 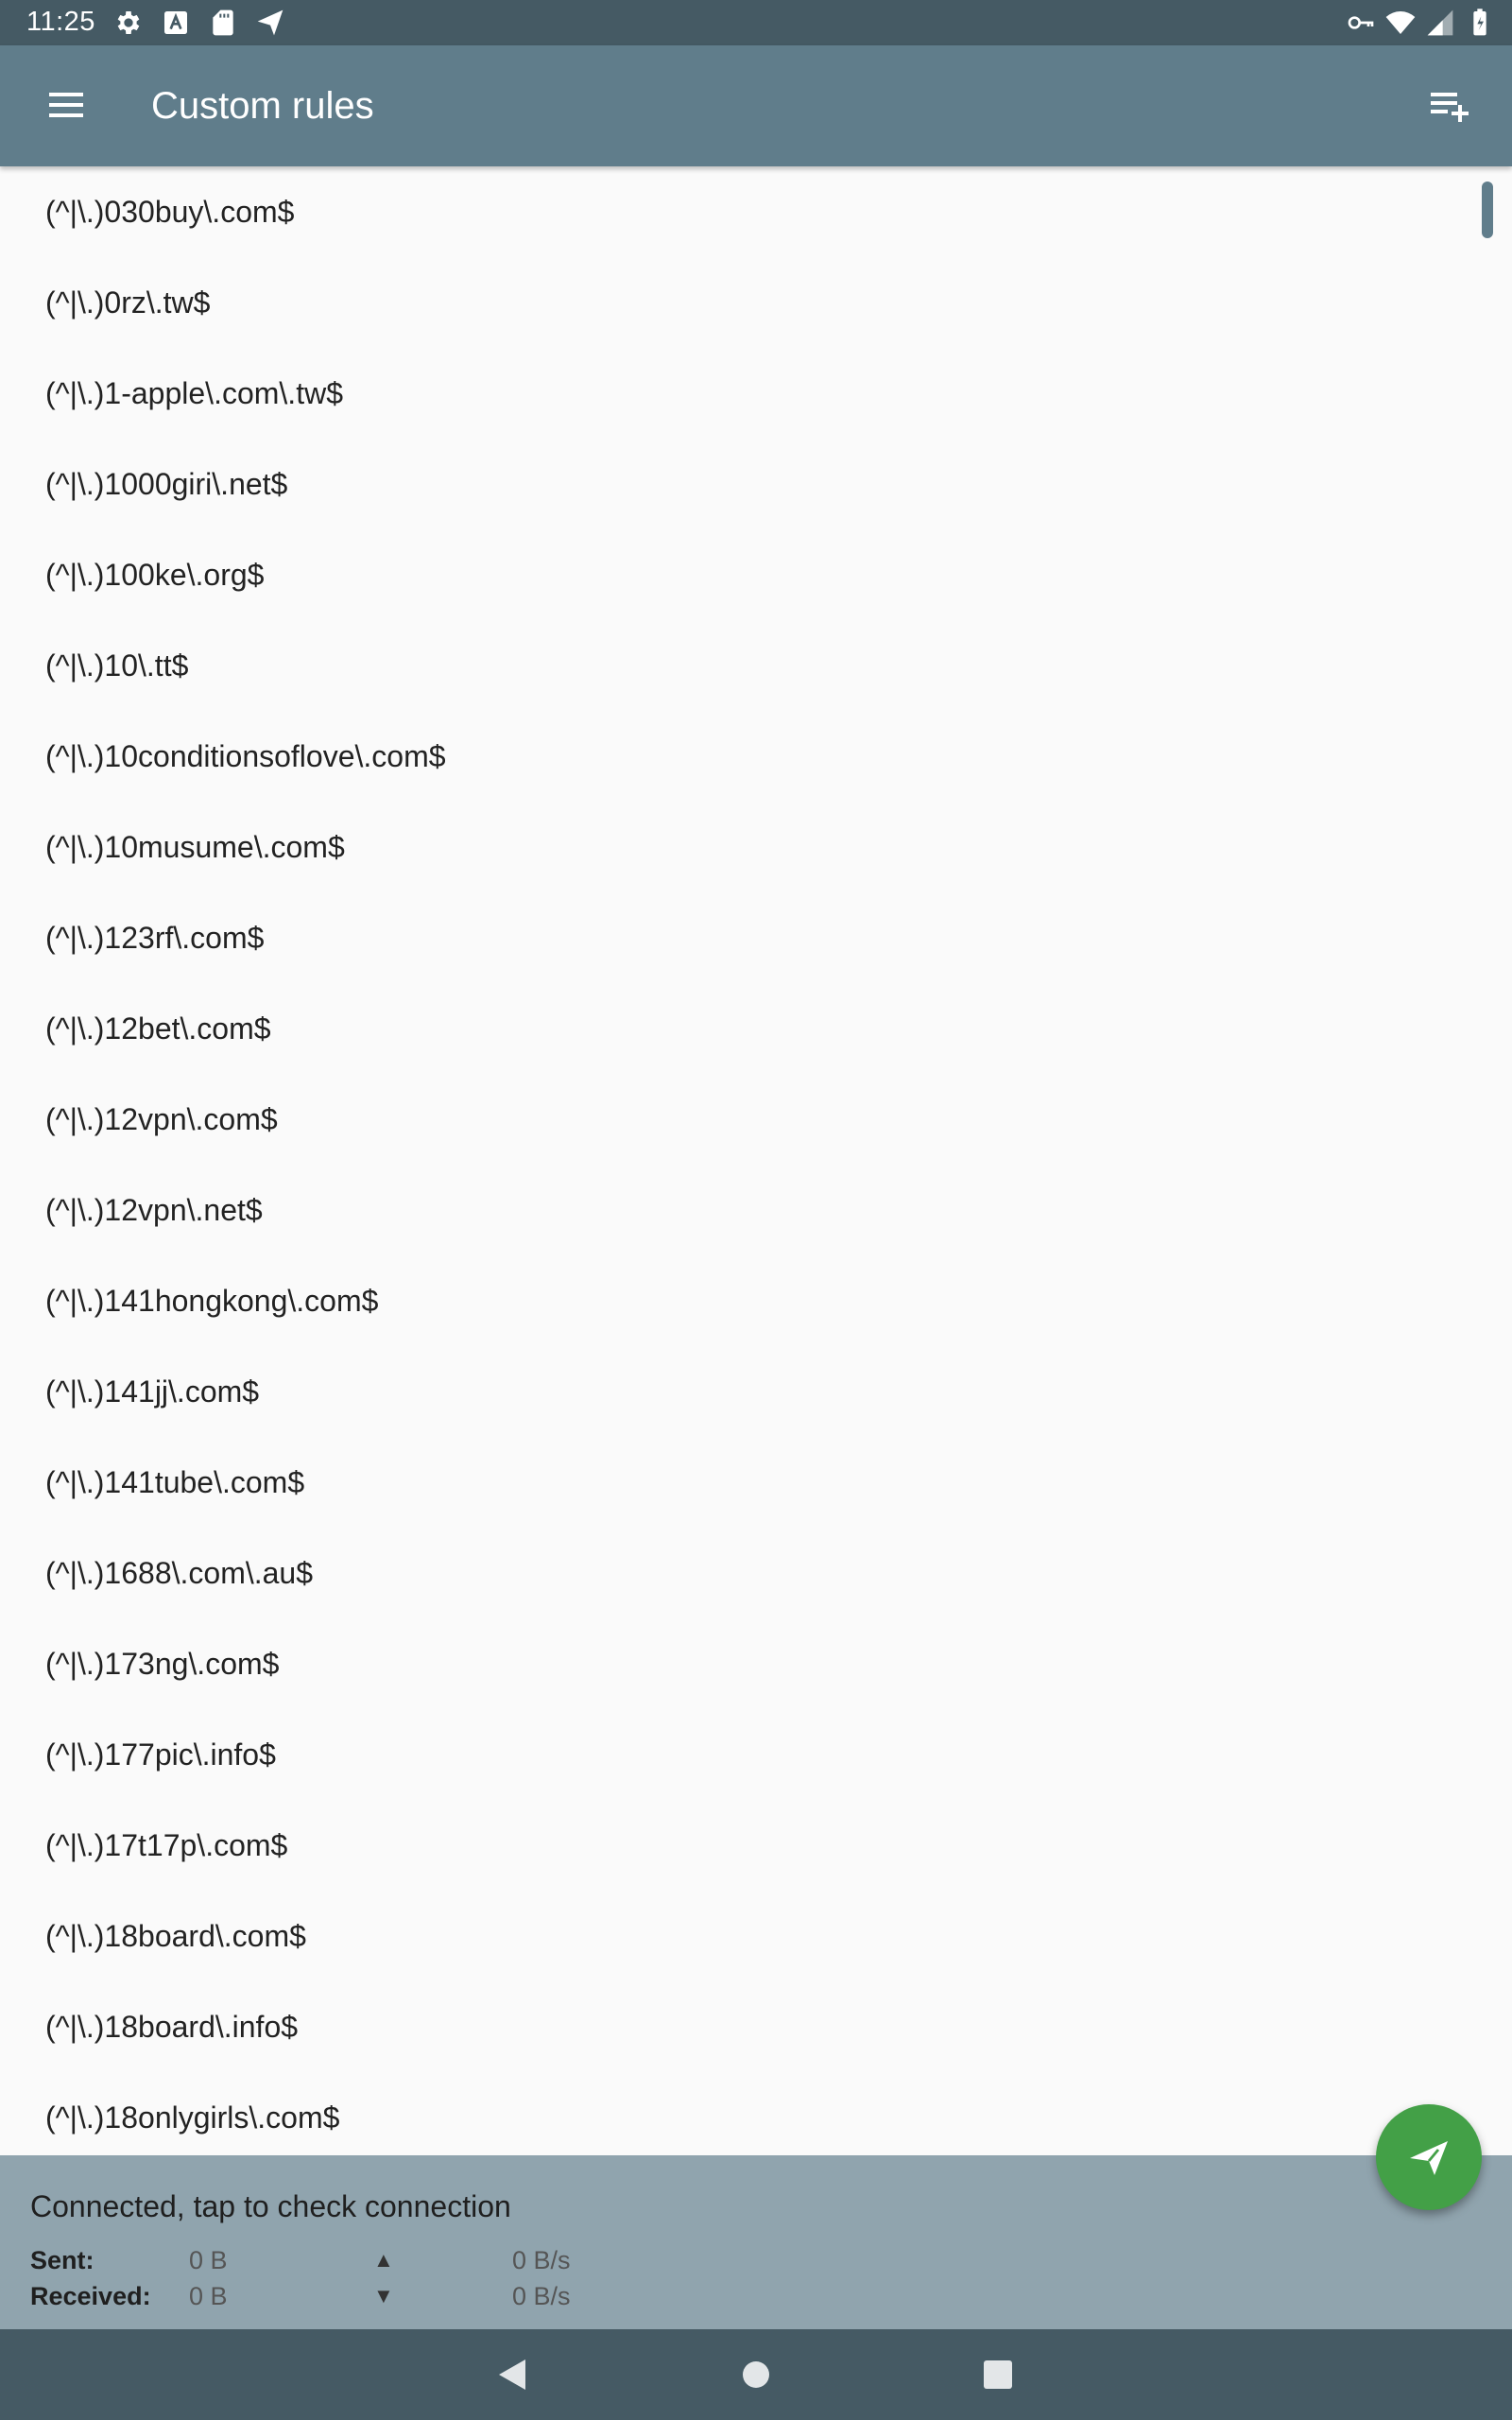 I want to click on back-icon, so click(x=512, y=2375).